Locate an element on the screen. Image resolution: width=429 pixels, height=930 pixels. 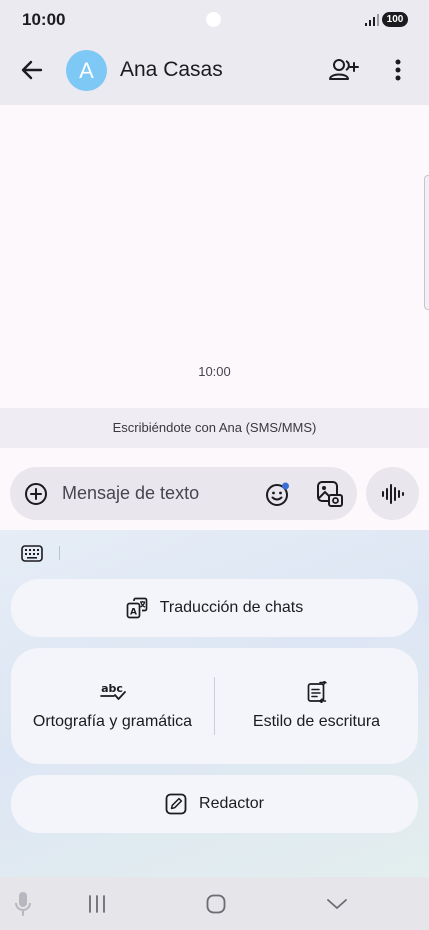
emoji-icon is located at coordinates (277, 494).